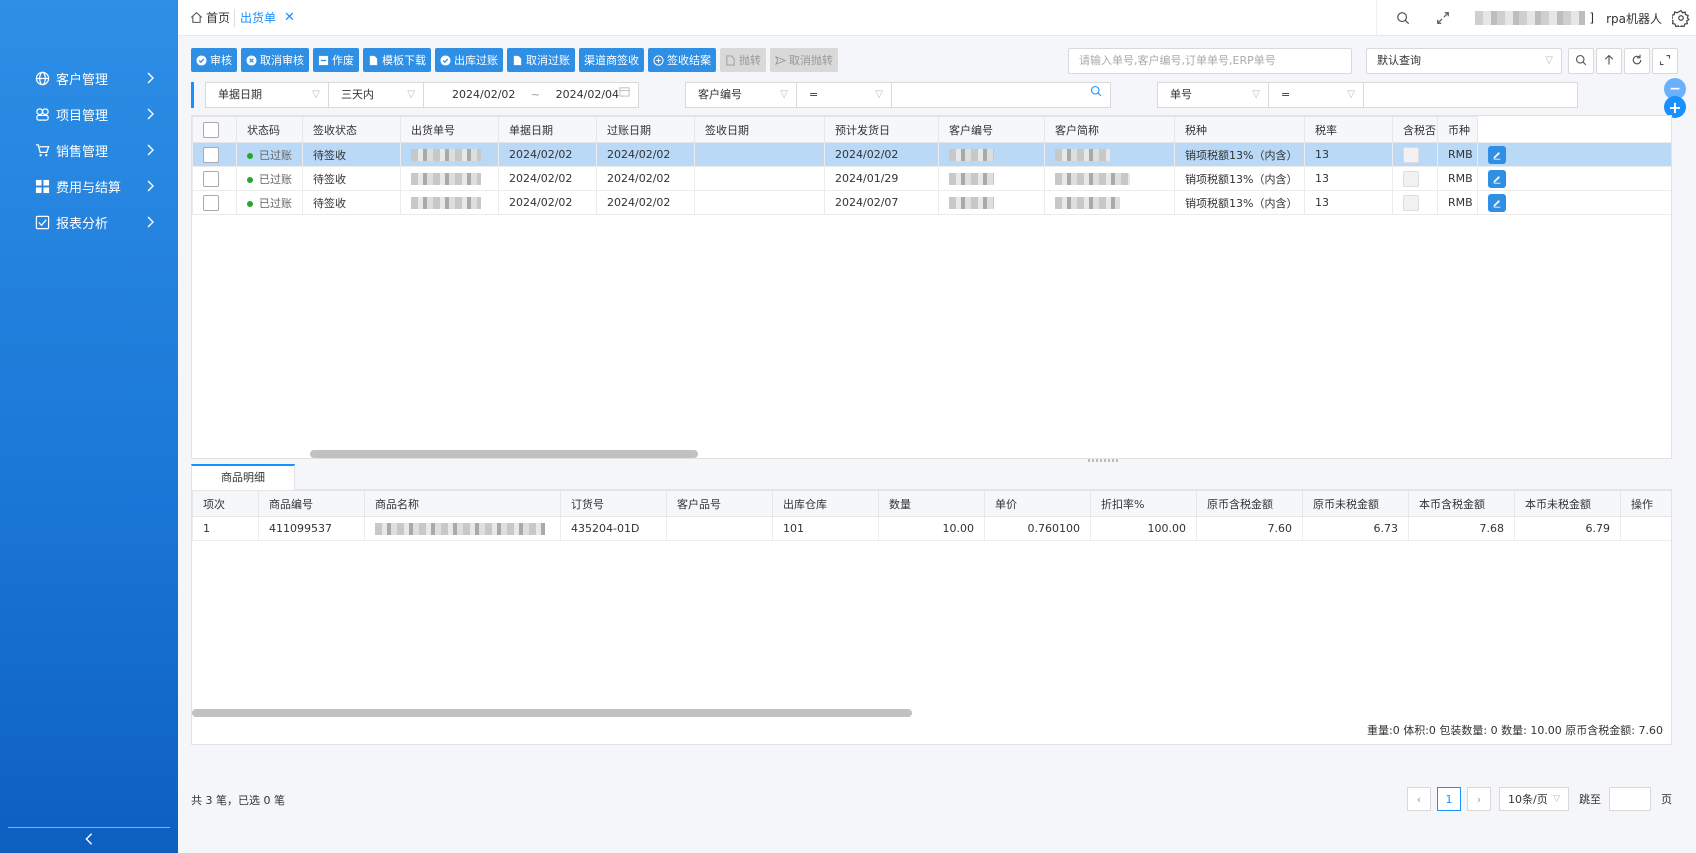 The height and width of the screenshot is (853, 1696). Describe the element at coordinates (351, 129) in the screenshot. I see `column-header: 签收状态` at that location.